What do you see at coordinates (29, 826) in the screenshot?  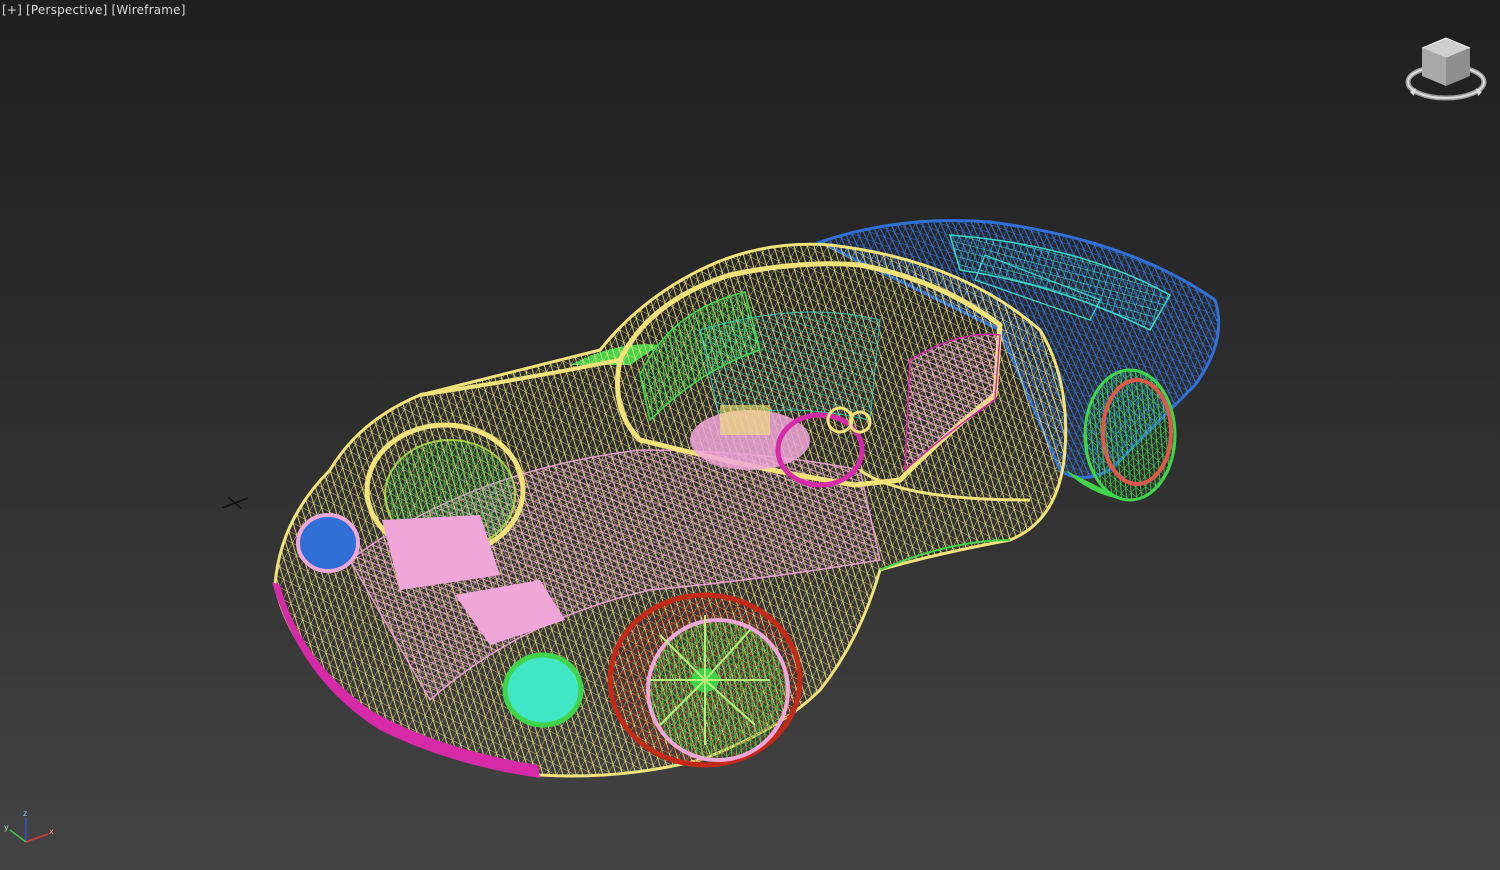 I see `axis-tripod-icon: z x y` at bounding box center [29, 826].